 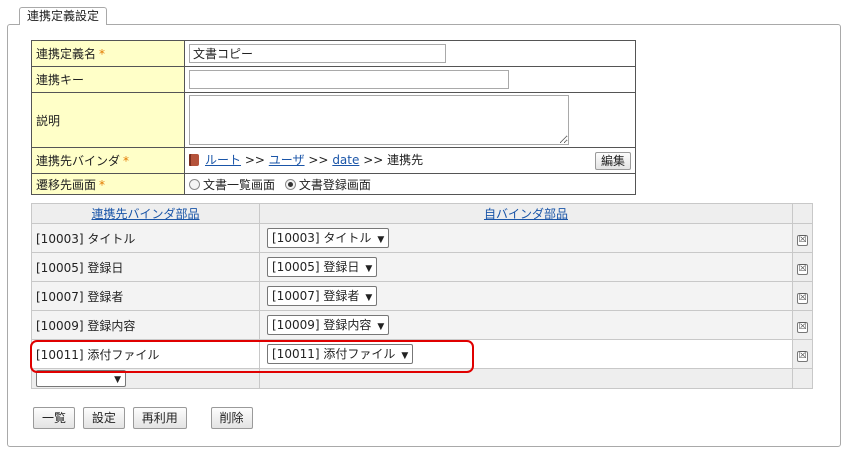 I want to click on binder-row: 連携先バインダ * ルート >> ユーザ >> date >> 連携先 編集, so click(x=333, y=160).